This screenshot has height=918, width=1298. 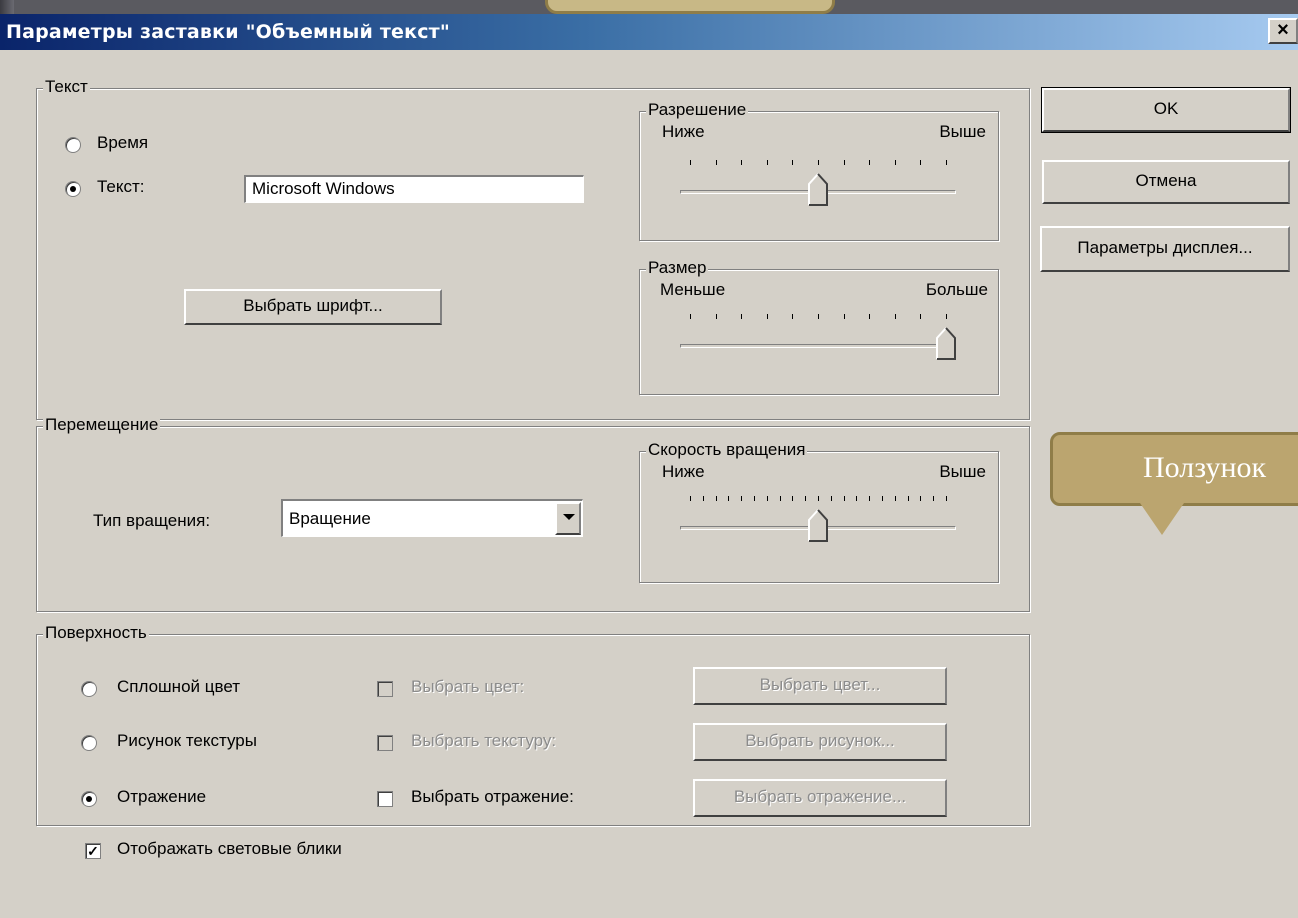 I want to click on slider-callout: Ползунок, so click(x=1174, y=469).